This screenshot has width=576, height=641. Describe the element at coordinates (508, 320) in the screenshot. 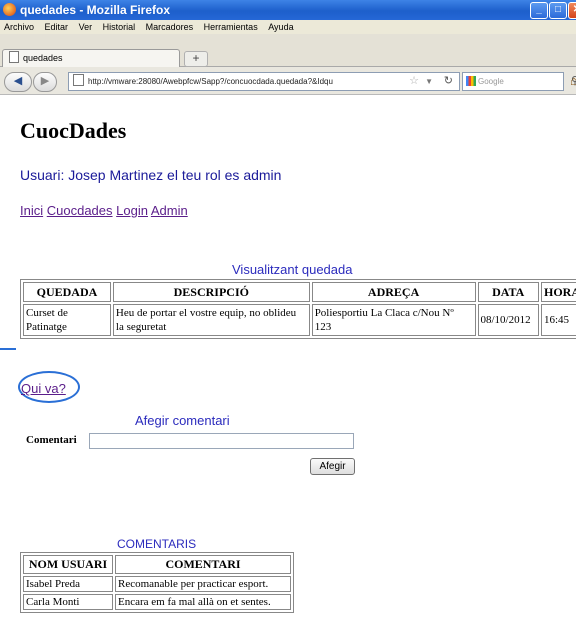

I see `cell-data: 08/10/2012` at that location.